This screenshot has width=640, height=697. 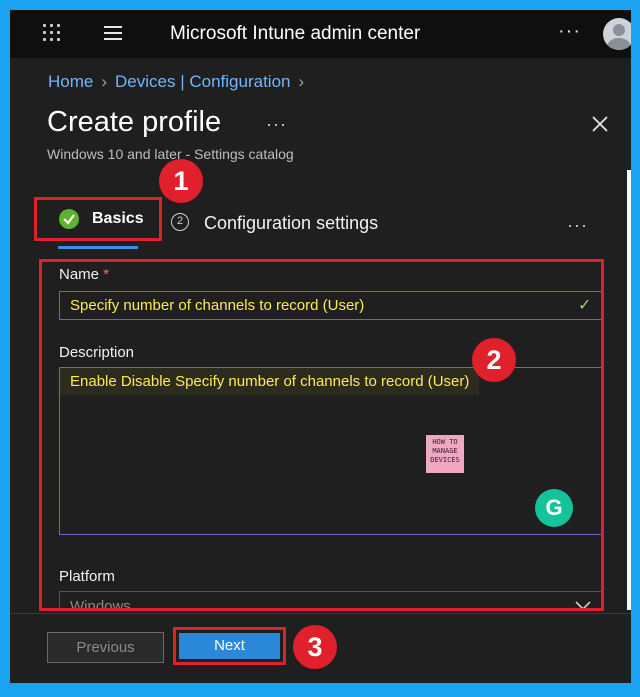 I want to click on step-basics-label: Basics, so click(x=118, y=218).